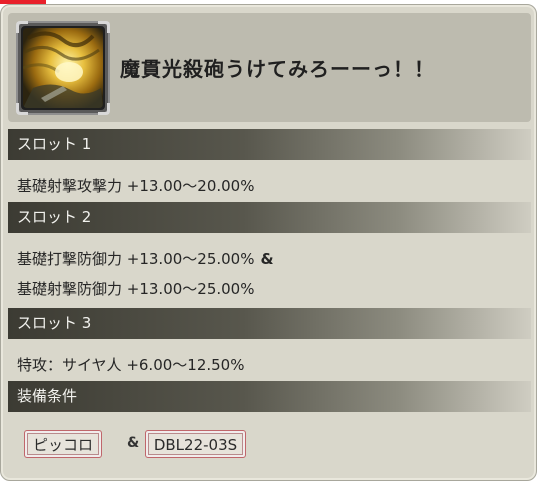 This screenshot has width=539, height=483. Describe the element at coordinates (131, 365) in the screenshot. I see `slot-3-stat: 特攻：サイヤ人 +6.00〜12.50%` at that location.